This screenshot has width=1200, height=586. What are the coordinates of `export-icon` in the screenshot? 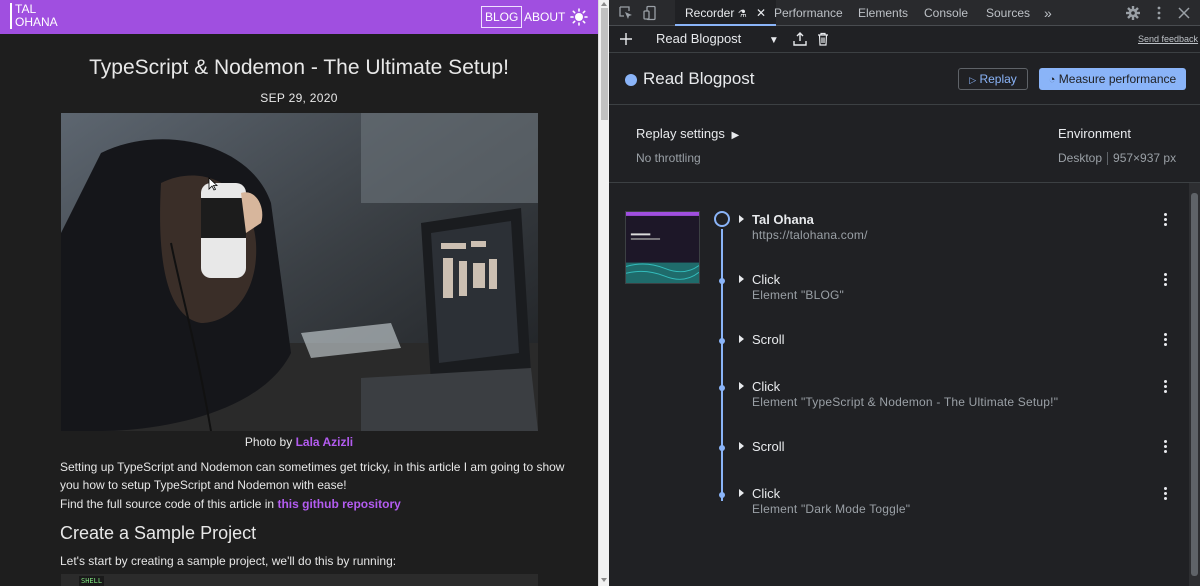 It's located at (800, 39).